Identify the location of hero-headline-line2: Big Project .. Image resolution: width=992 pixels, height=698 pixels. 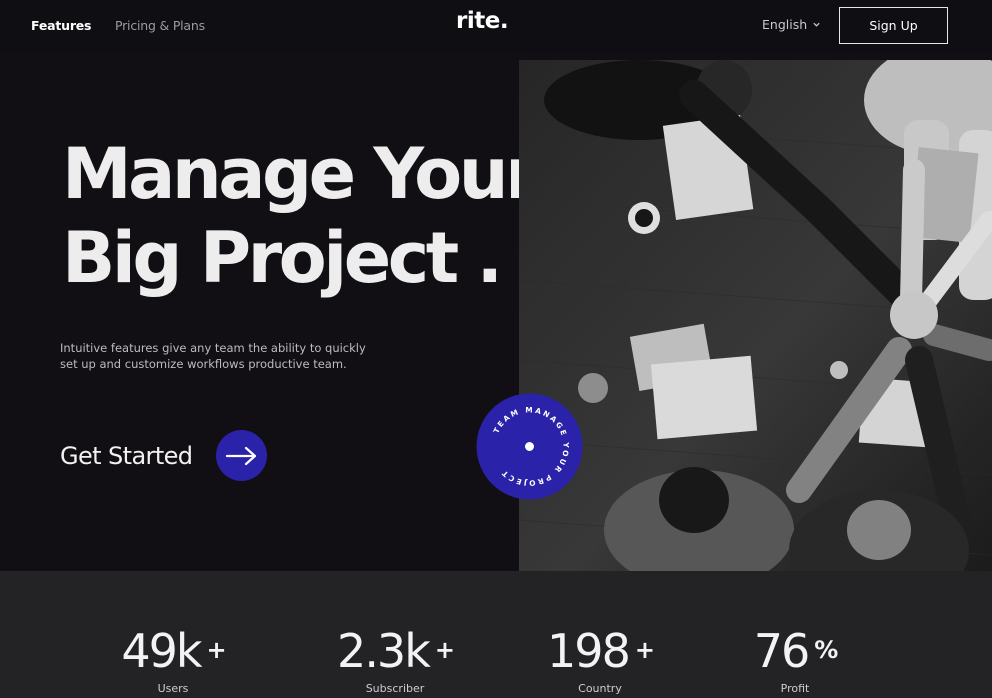
(282, 258).